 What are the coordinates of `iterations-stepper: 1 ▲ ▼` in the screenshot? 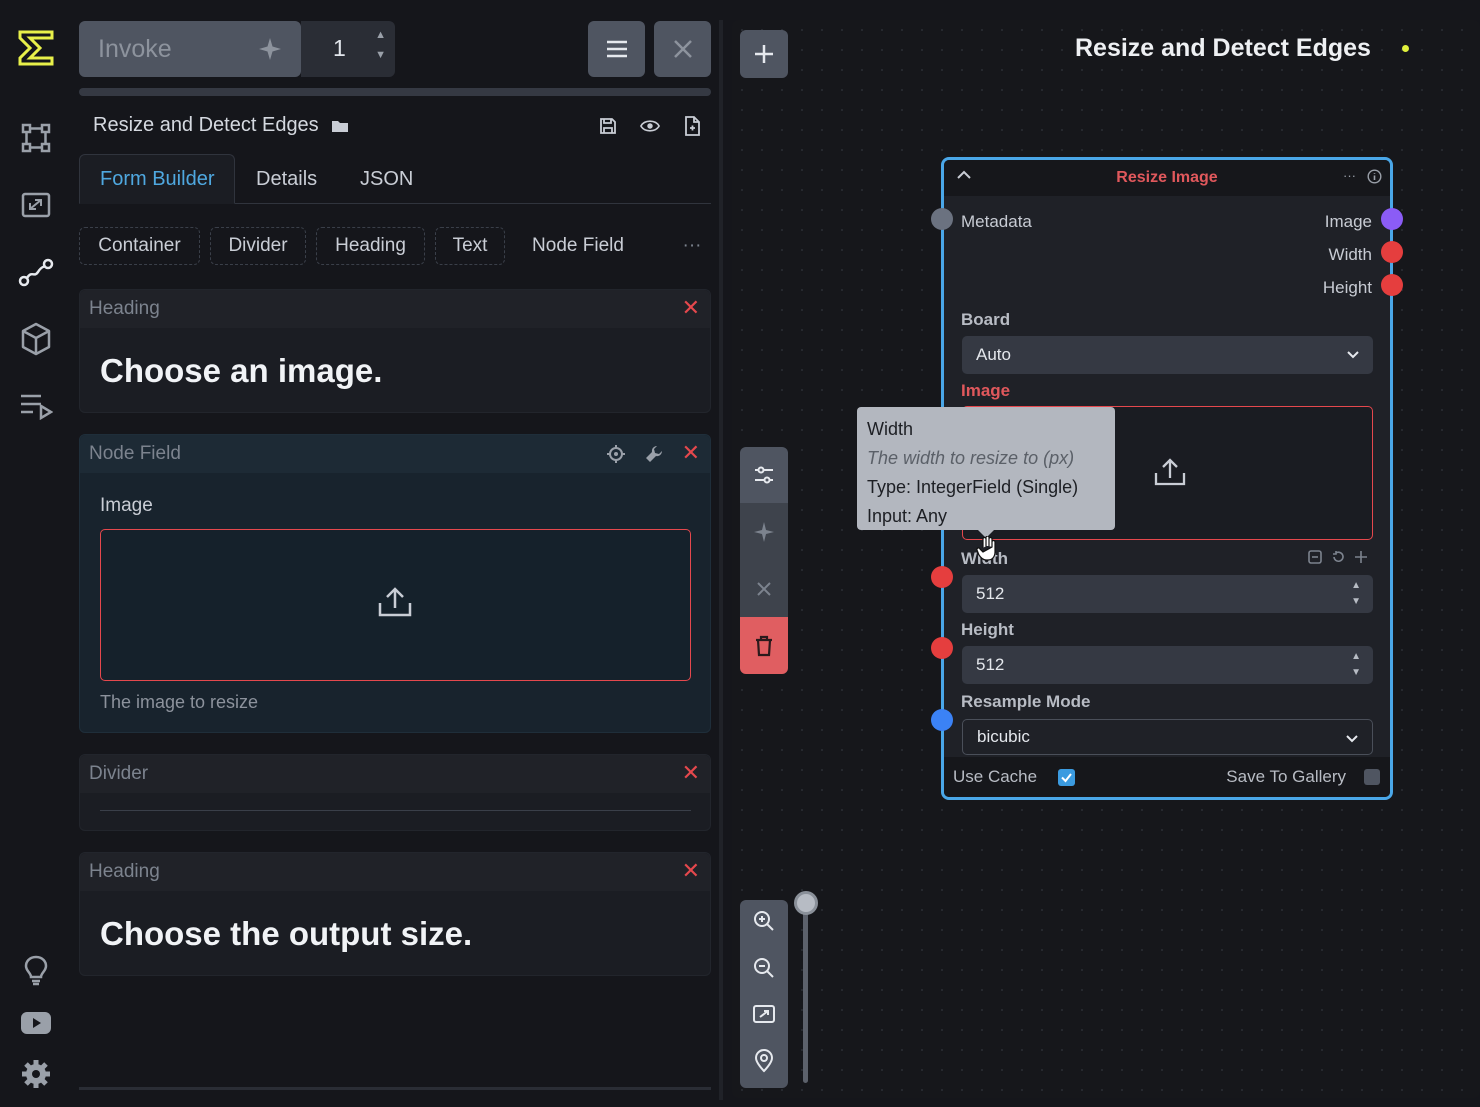 It's located at (348, 49).